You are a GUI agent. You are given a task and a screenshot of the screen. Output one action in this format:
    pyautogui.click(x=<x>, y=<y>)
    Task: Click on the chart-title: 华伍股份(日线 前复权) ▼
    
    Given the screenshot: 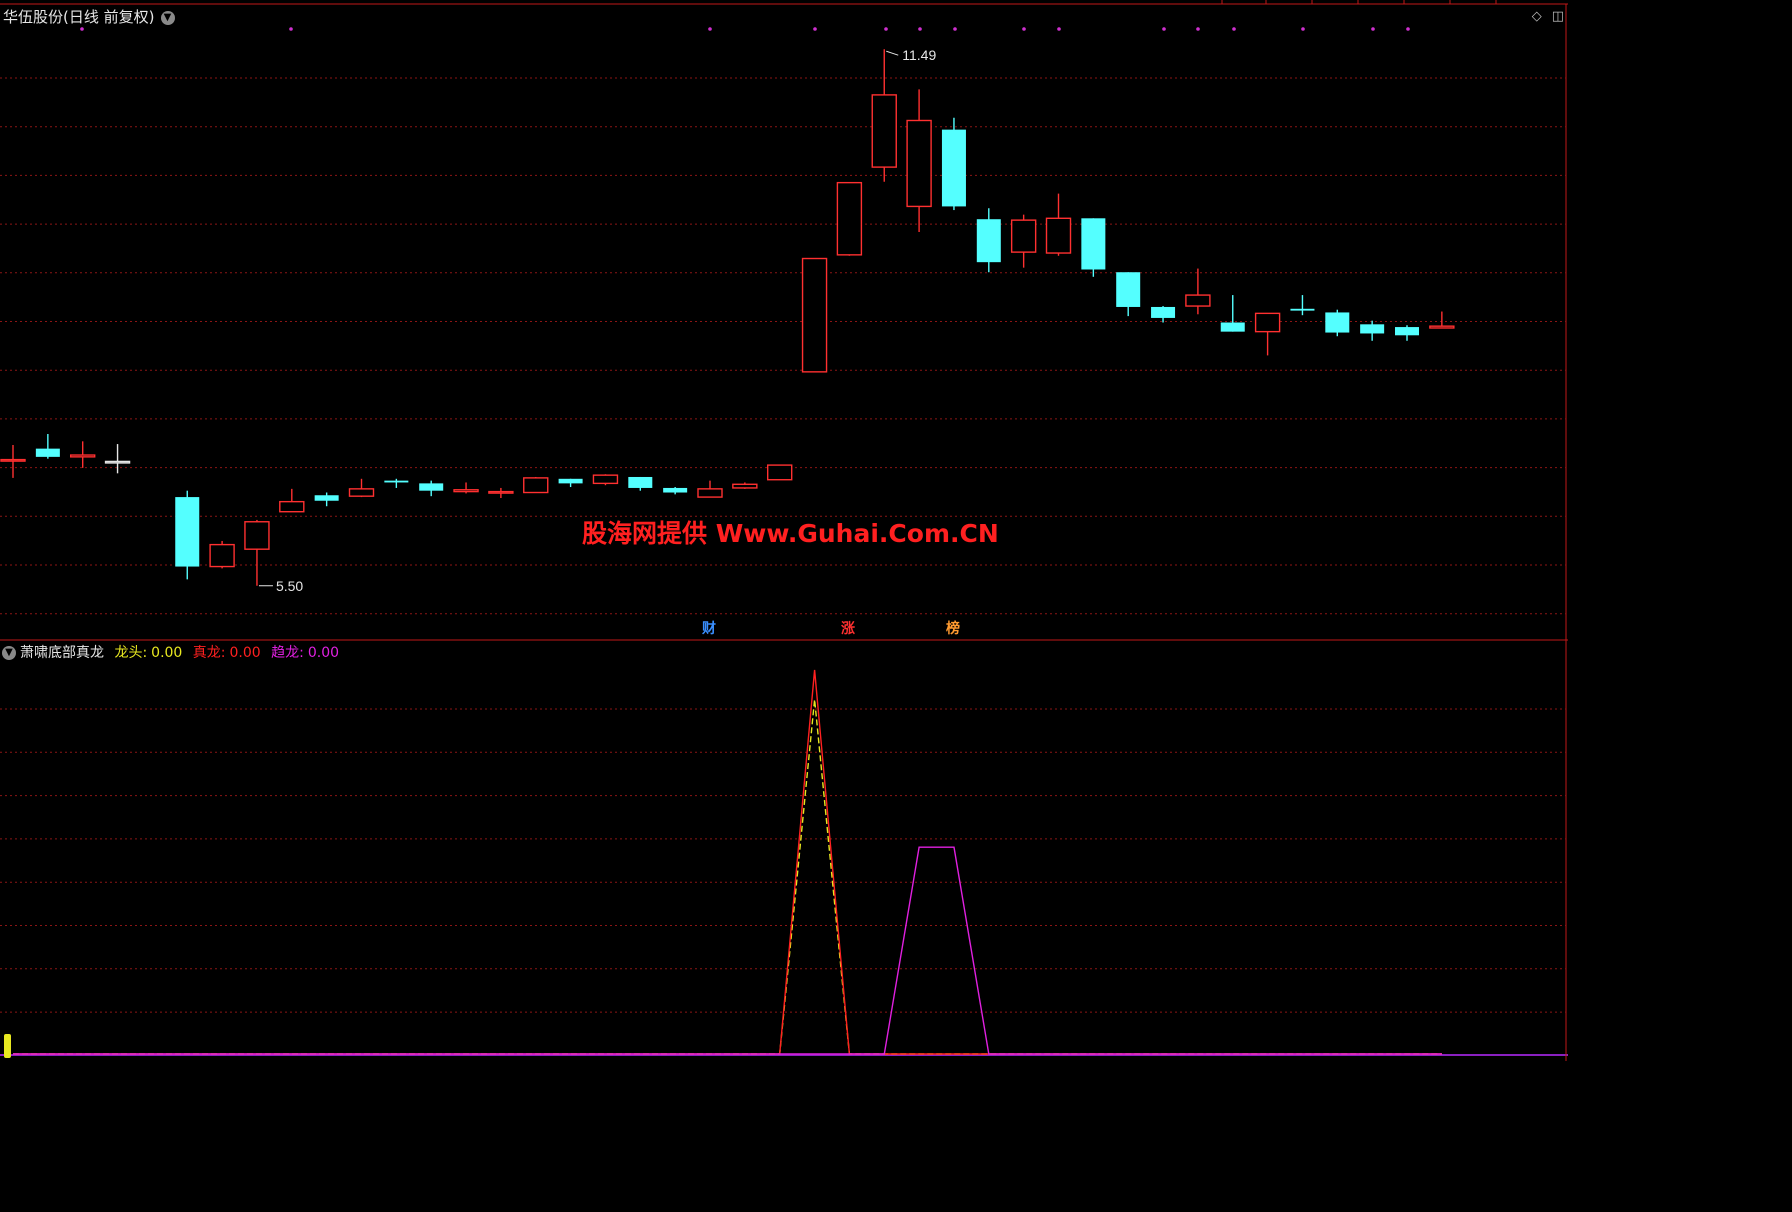 What is the action you would take?
    pyautogui.click(x=89, y=16)
    